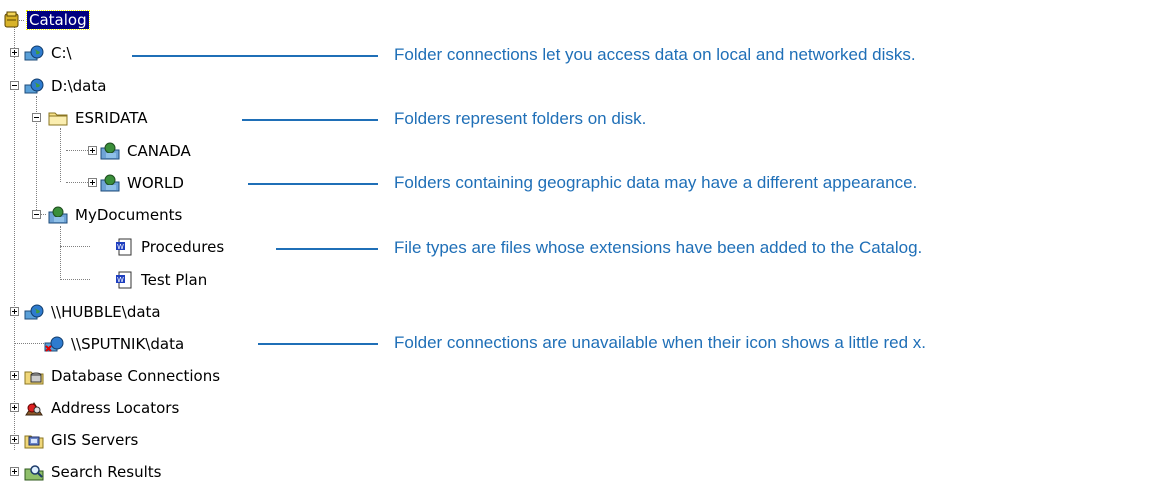  I want to click on tree-node-esridata: ESRIDATA, so click(99, 118).